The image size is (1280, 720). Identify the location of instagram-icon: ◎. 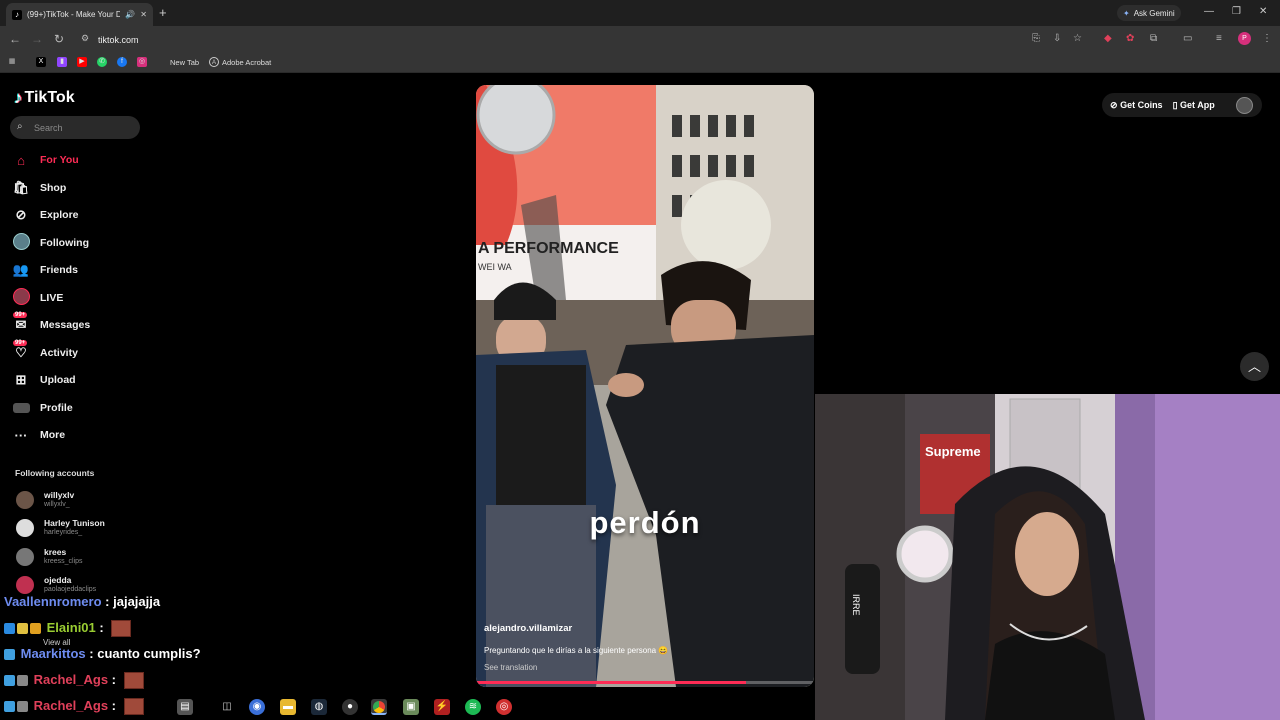
(142, 62).